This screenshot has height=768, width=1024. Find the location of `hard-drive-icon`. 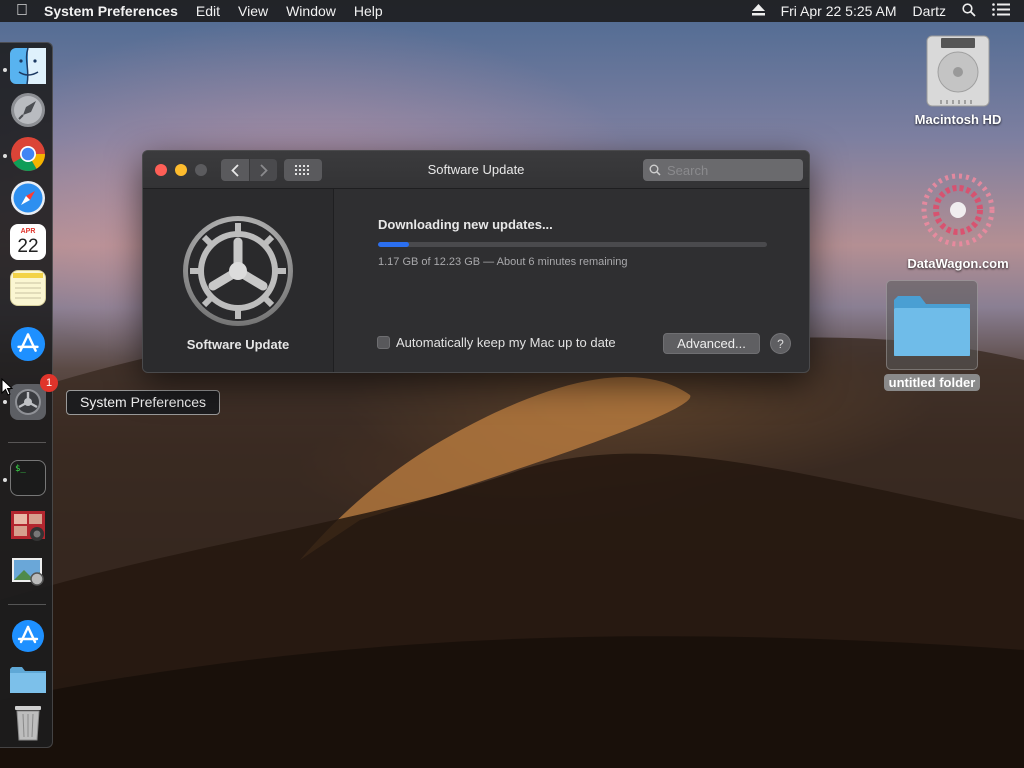

hard-drive-icon is located at coordinates (958, 71).